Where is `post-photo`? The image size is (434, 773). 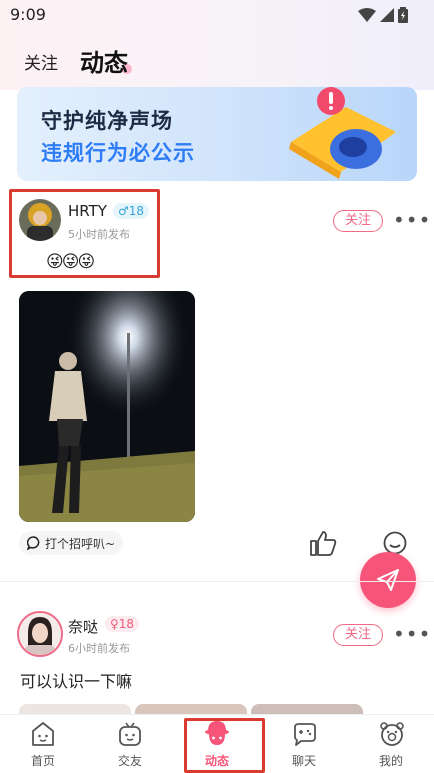 post-photo is located at coordinates (107, 406).